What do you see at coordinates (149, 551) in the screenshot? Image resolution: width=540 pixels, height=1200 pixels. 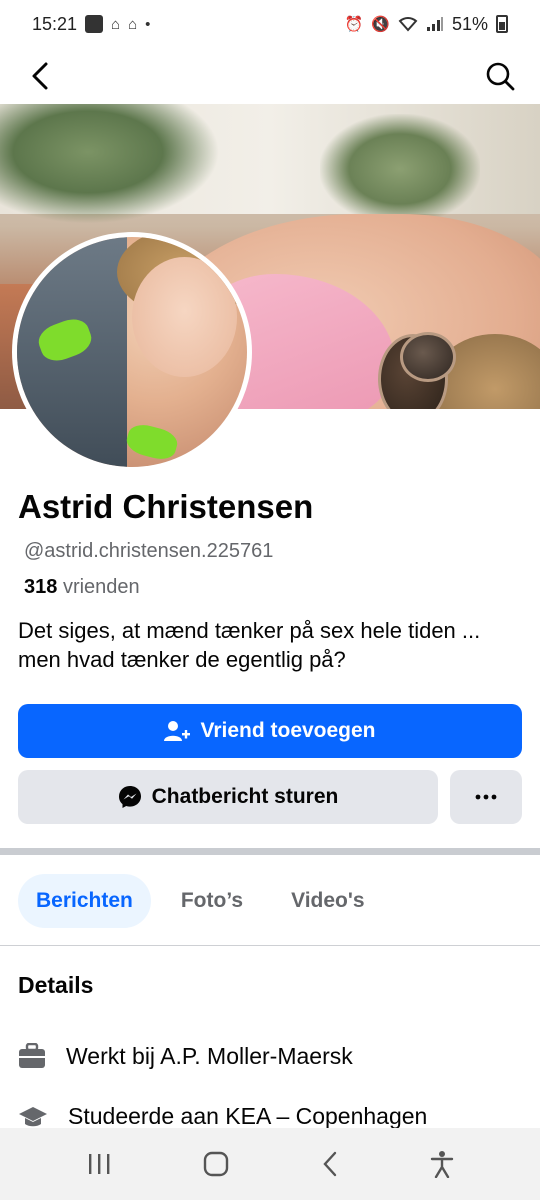 I see `profile-handle: @astrid.christensen.225761` at bounding box center [149, 551].